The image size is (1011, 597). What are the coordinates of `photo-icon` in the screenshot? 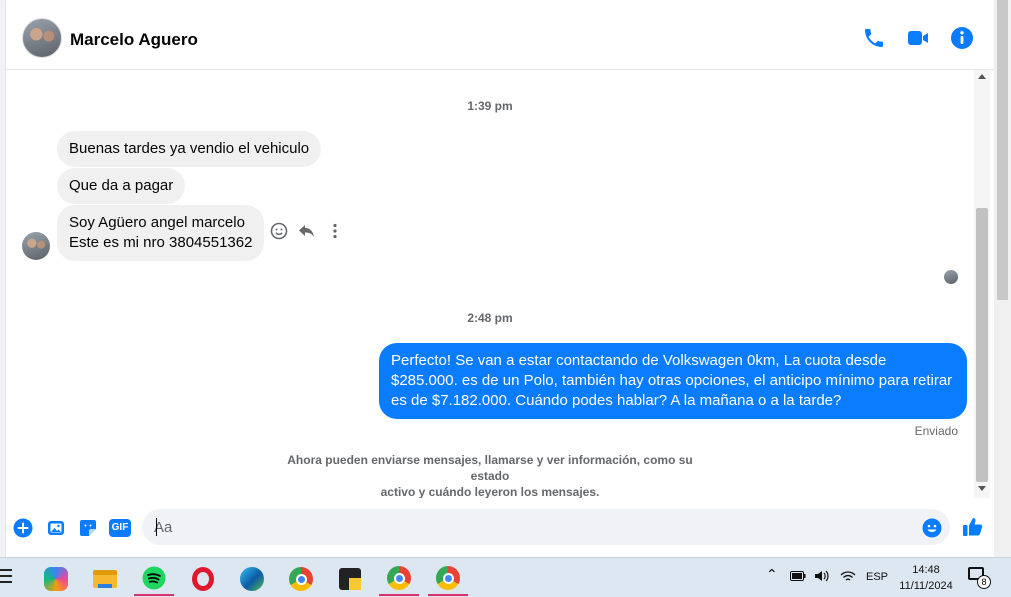 It's located at (56, 528).